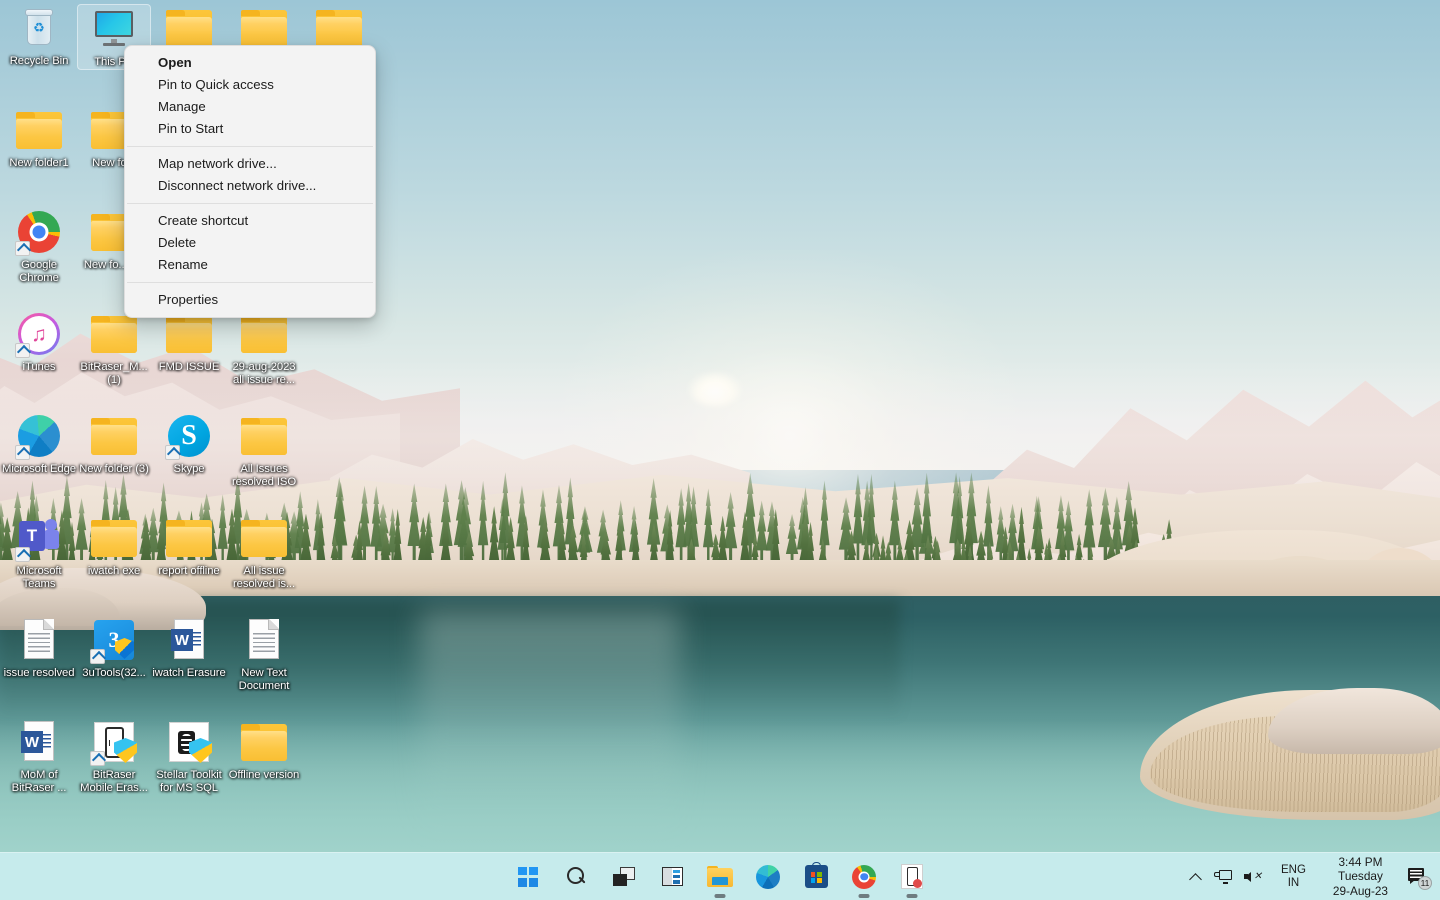  Describe the element at coordinates (816, 877) in the screenshot. I see `taskbar-button-microsoft-store` at that location.